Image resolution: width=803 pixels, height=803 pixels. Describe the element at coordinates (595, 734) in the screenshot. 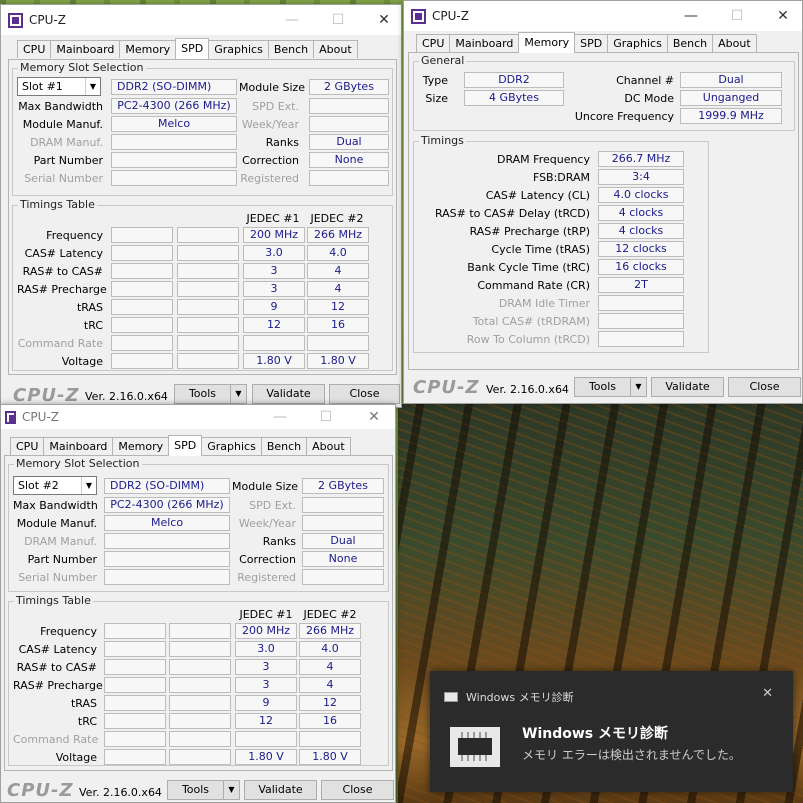

I see `toast-title: Windows メモリ診断` at that location.